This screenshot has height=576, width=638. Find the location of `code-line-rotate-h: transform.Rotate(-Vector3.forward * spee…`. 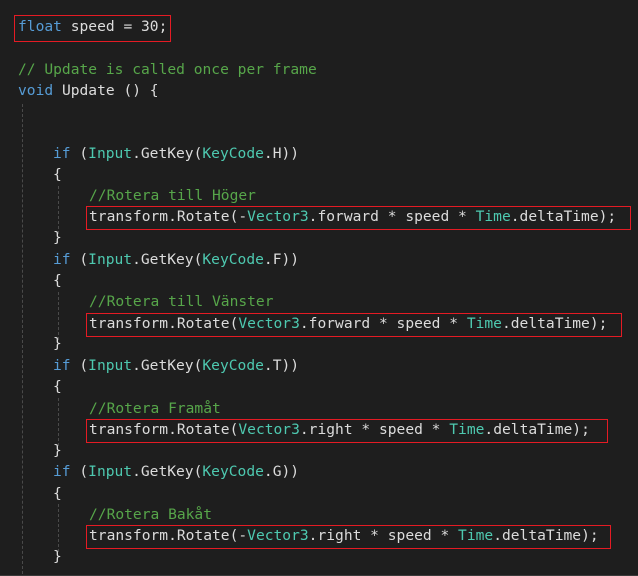

code-line-rotate-h: transform.Rotate(-Vector3.forward * spee… is located at coordinates (353, 216).